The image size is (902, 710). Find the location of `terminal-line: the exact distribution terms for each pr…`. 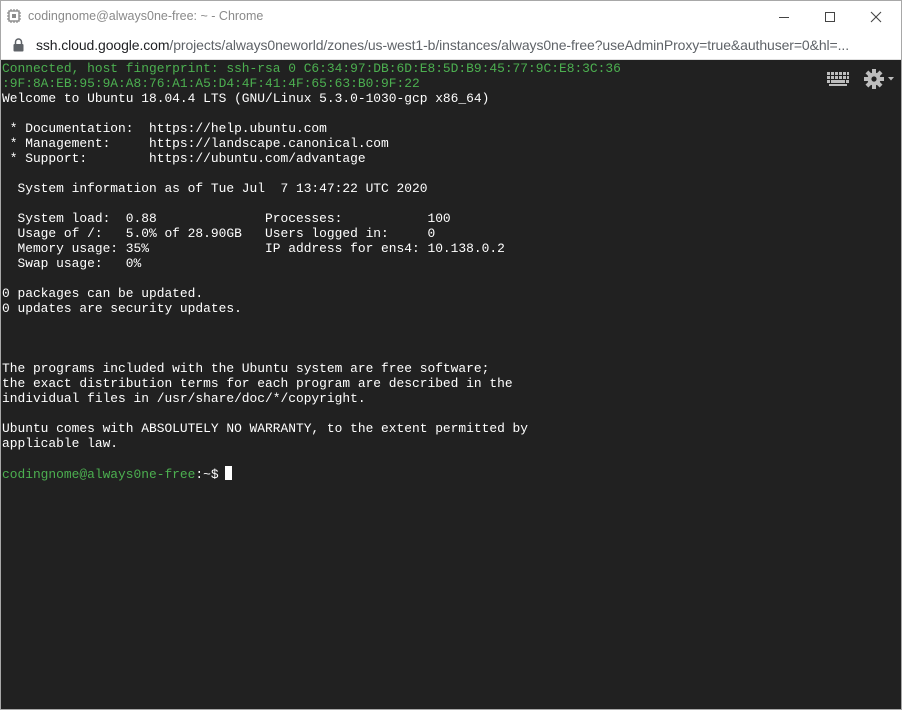

terminal-line: the exact distribution terms for each pr… is located at coordinates (257, 383).